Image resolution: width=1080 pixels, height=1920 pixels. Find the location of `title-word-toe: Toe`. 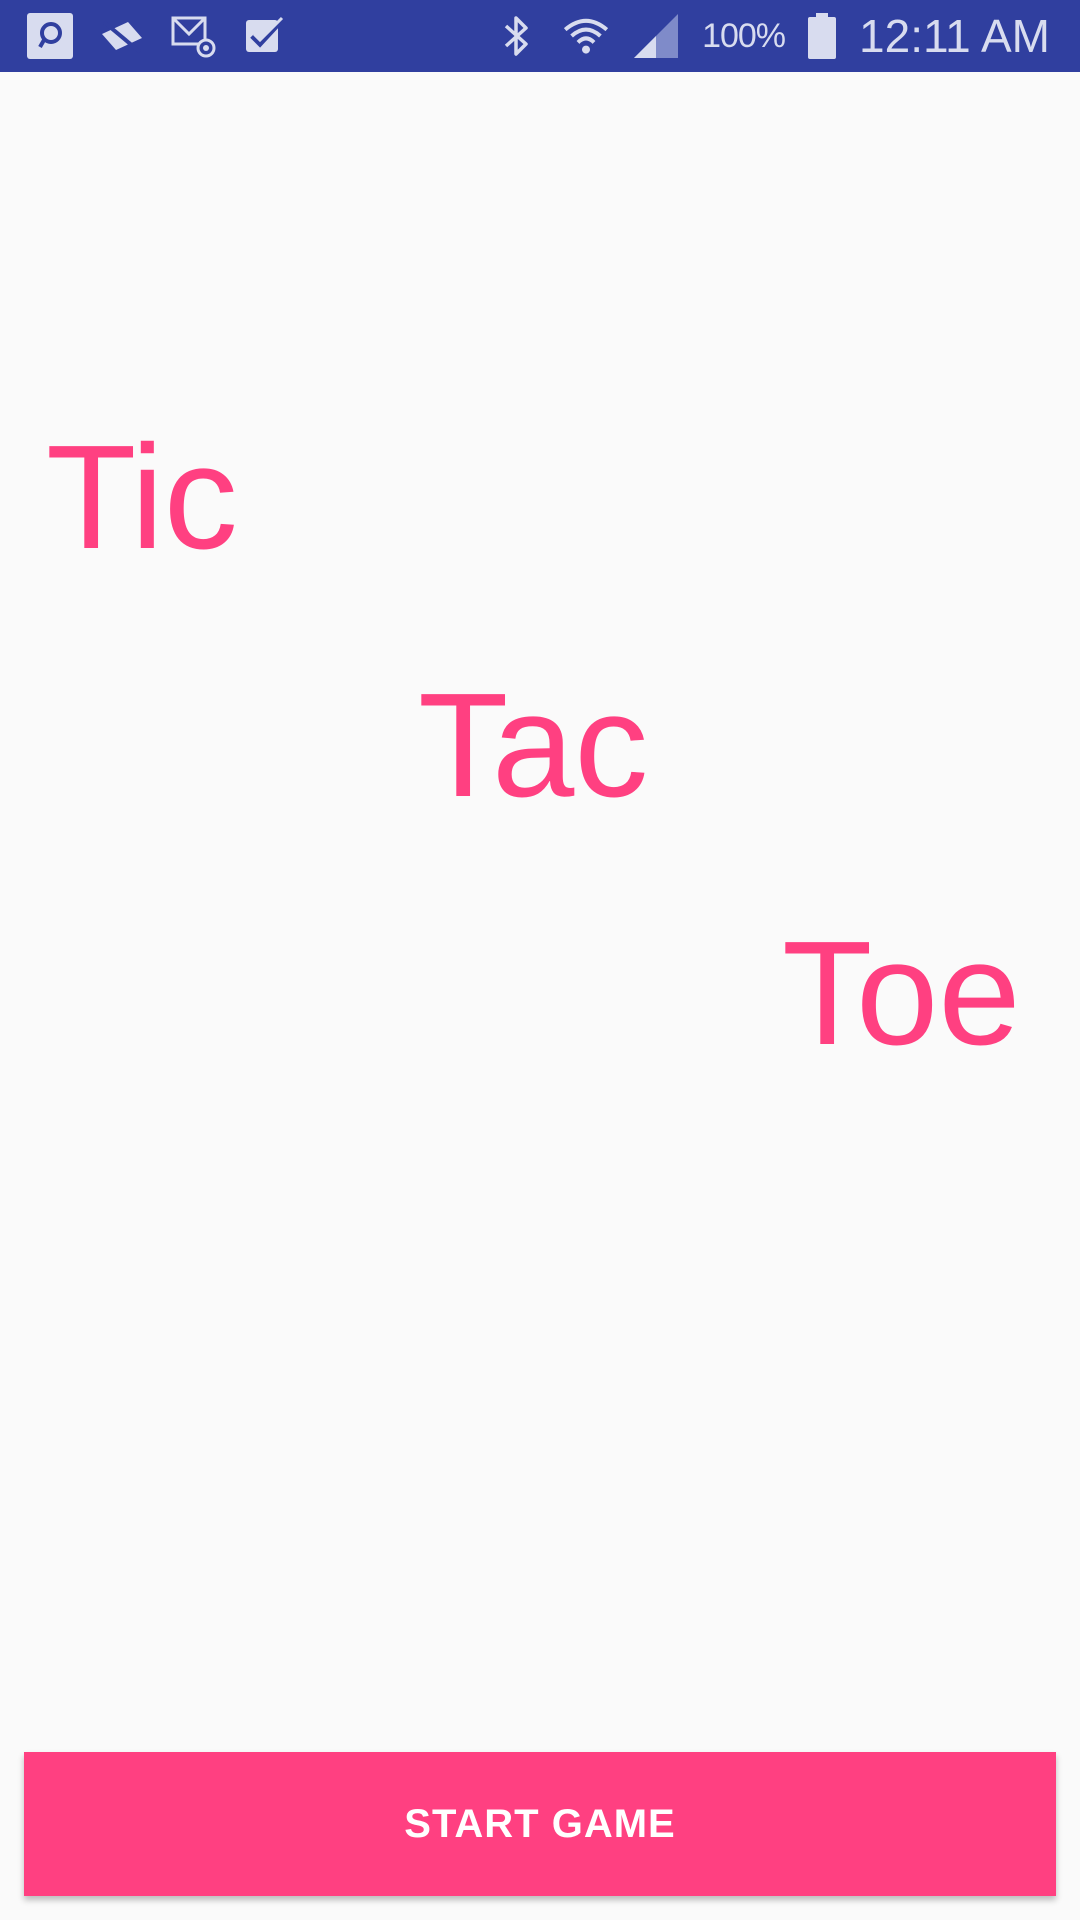

title-word-toe: Toe is located at coordinates (901, 993).